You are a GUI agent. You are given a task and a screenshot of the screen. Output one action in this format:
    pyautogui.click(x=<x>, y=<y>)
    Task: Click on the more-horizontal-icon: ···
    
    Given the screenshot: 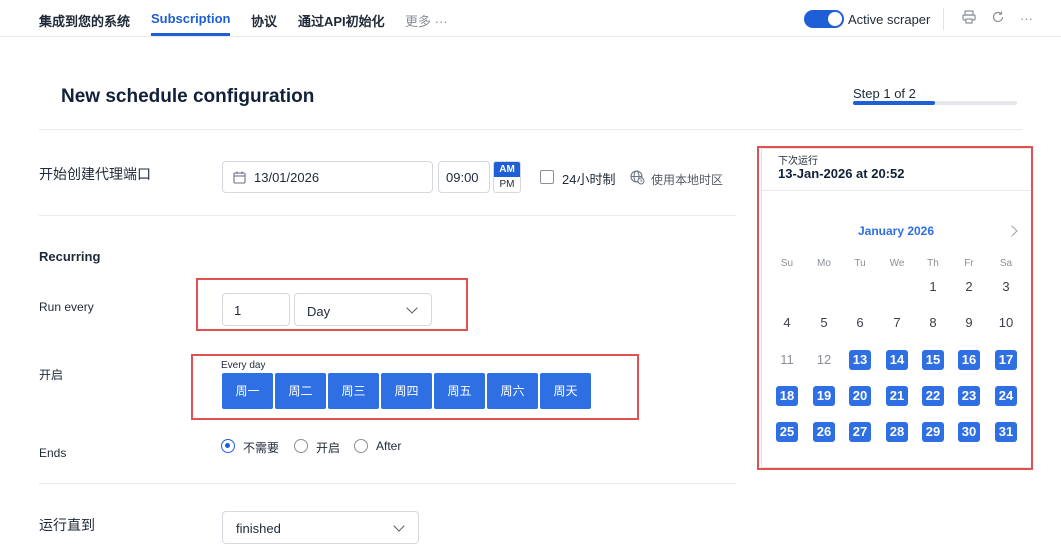 What is the action you would take?
    pyautogui.click(x=1026, y=19)
    